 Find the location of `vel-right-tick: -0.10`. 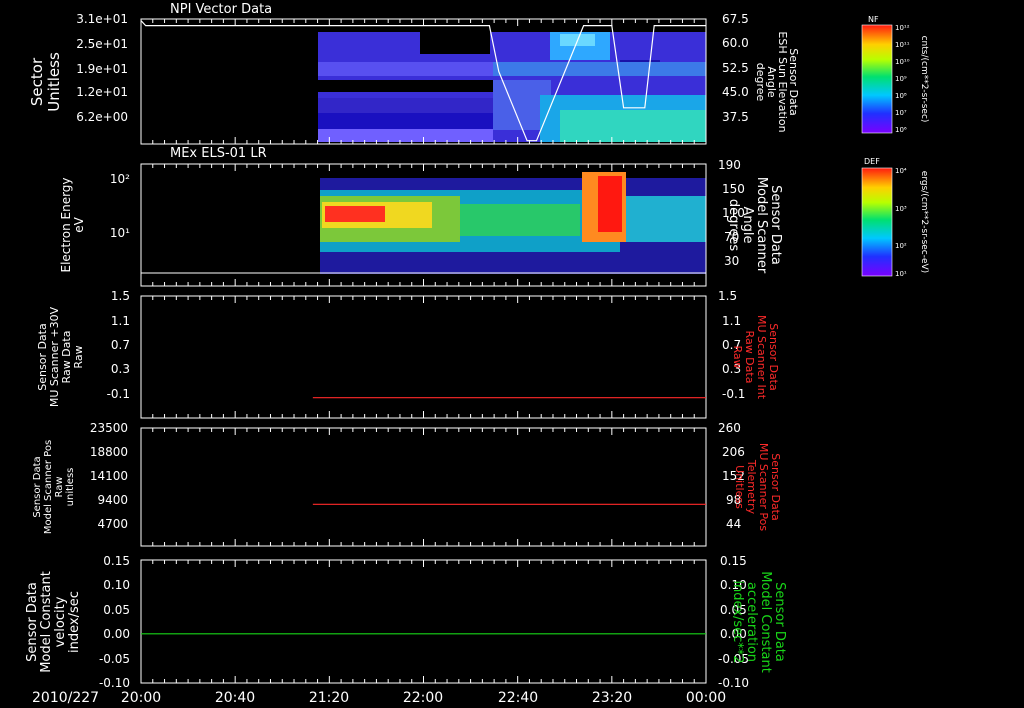

vel-right-tick: -0.10 is located at coordinates (733, 683).